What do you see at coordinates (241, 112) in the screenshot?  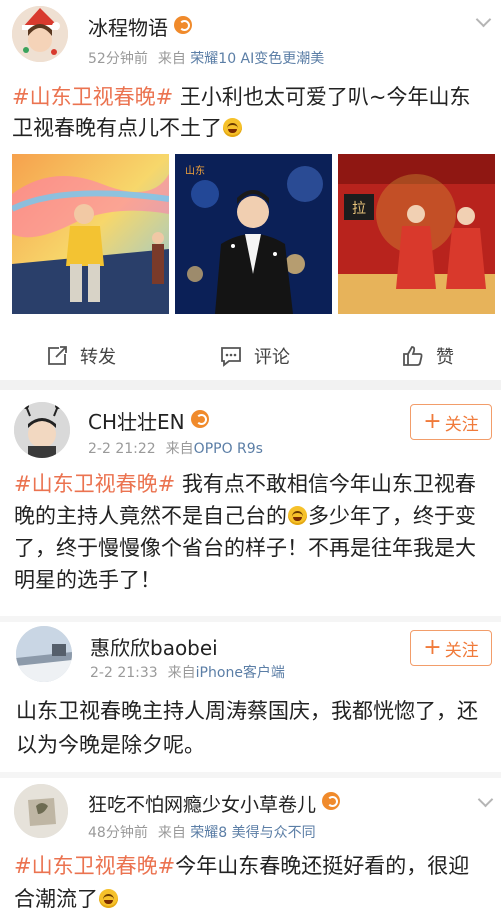 I see `post-text: #山东卫视春晚# 王小利也太可爱了叭~今年山东卫视春晚有点儿不土了` at bounding box center [241, 112].